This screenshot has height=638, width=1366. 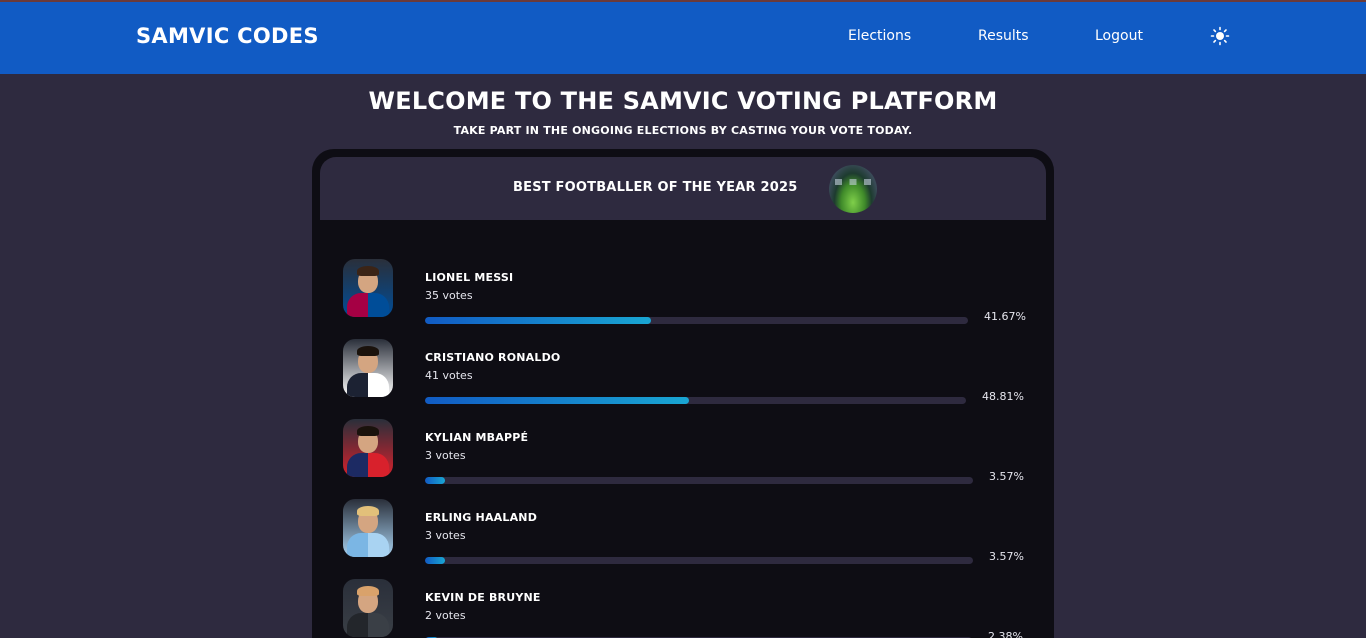 What do you see at coordinates (1119, 36) in the screenshot?
I see `nav-logout-link: Logout` at bounding box center [1119, 36].